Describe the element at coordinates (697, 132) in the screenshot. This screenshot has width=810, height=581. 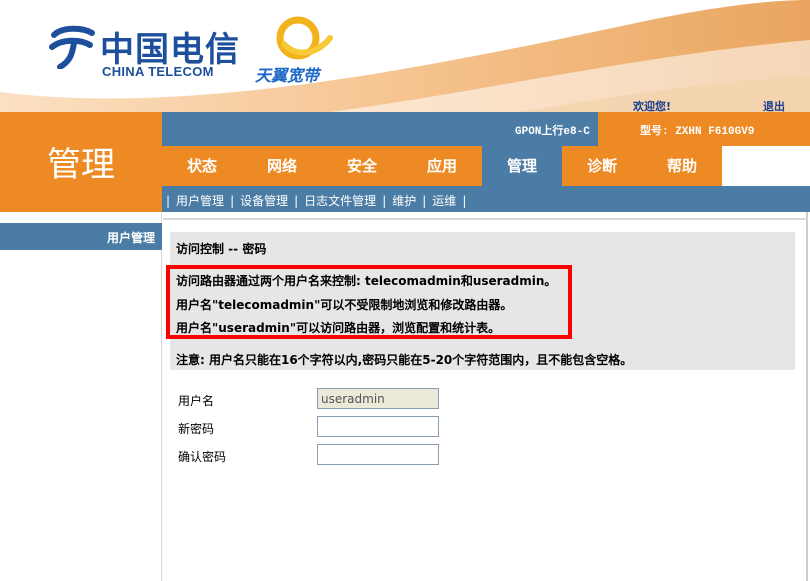
I see `model-info: 型号: ZXHN F610GV9` at that location.